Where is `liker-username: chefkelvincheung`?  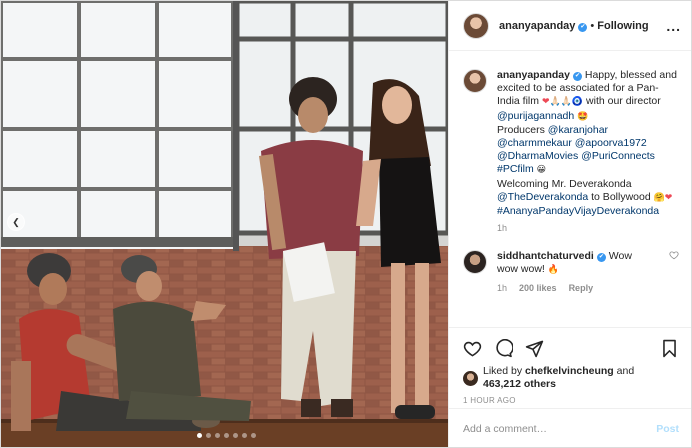 liker-username: chefkelvincheung is located at coordinates (569, 371).